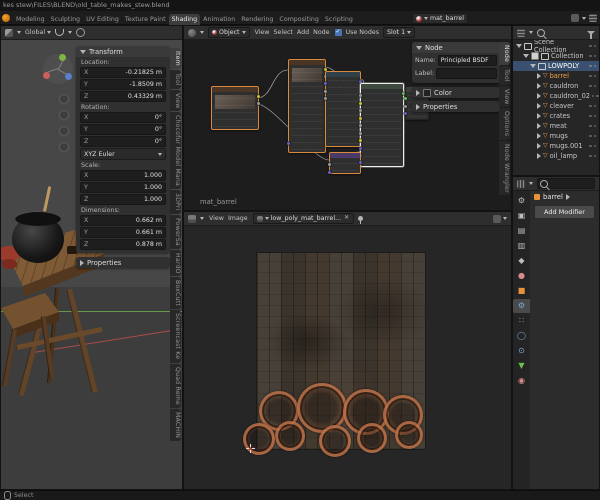 The height and width of the screenshot is (500, 600). I want to click on gizmo-z-axis, so click(68, 76).